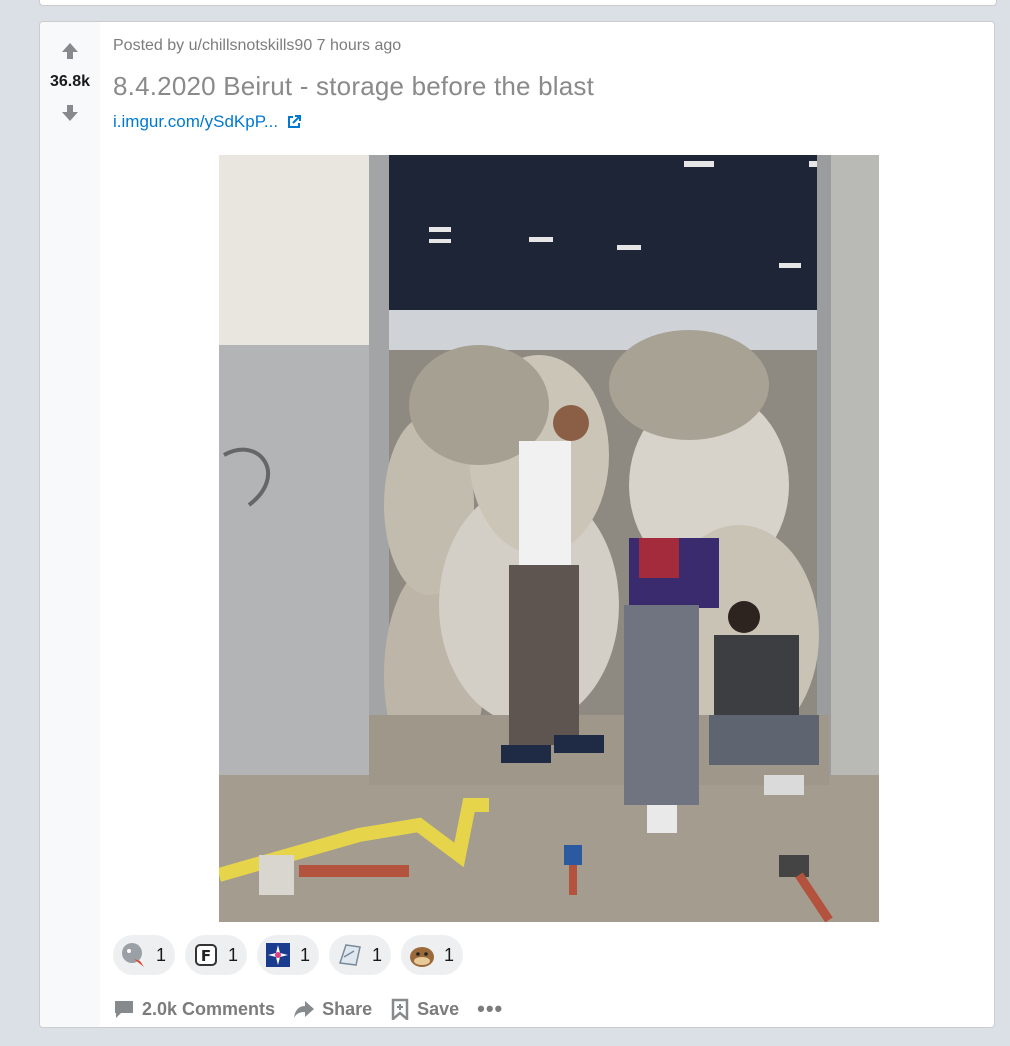 The image size is (1010, 1046). I want to click on award-4-icon, so click(349, 955).